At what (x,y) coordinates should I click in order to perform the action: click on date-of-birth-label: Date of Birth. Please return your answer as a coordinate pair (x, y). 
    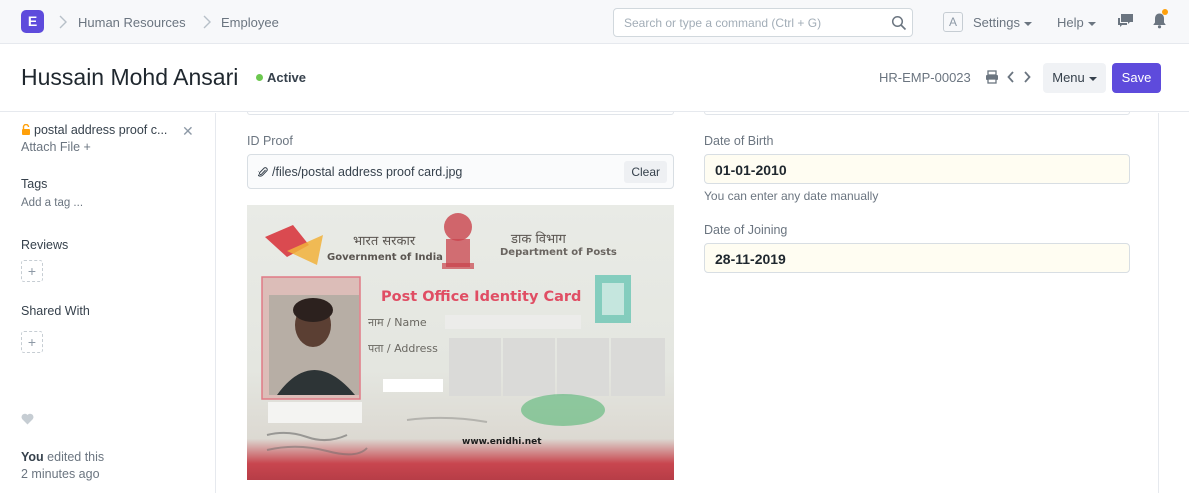
    Looking at the image, I should click on (739, 141).